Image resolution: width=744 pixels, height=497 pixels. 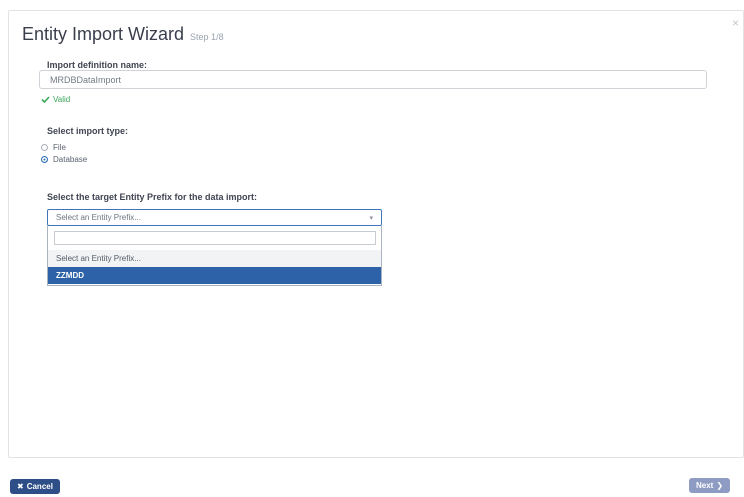 I want to click on radio-file-circle, so click(x=44, y=147).